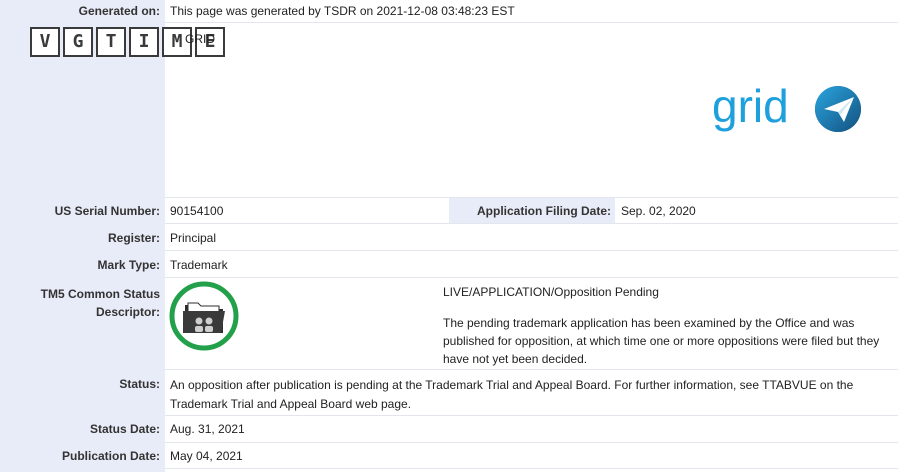  Describe the element at coordinates (128, 265) in the screenshot. I see `marktype-label: Mark Type:` at that location.